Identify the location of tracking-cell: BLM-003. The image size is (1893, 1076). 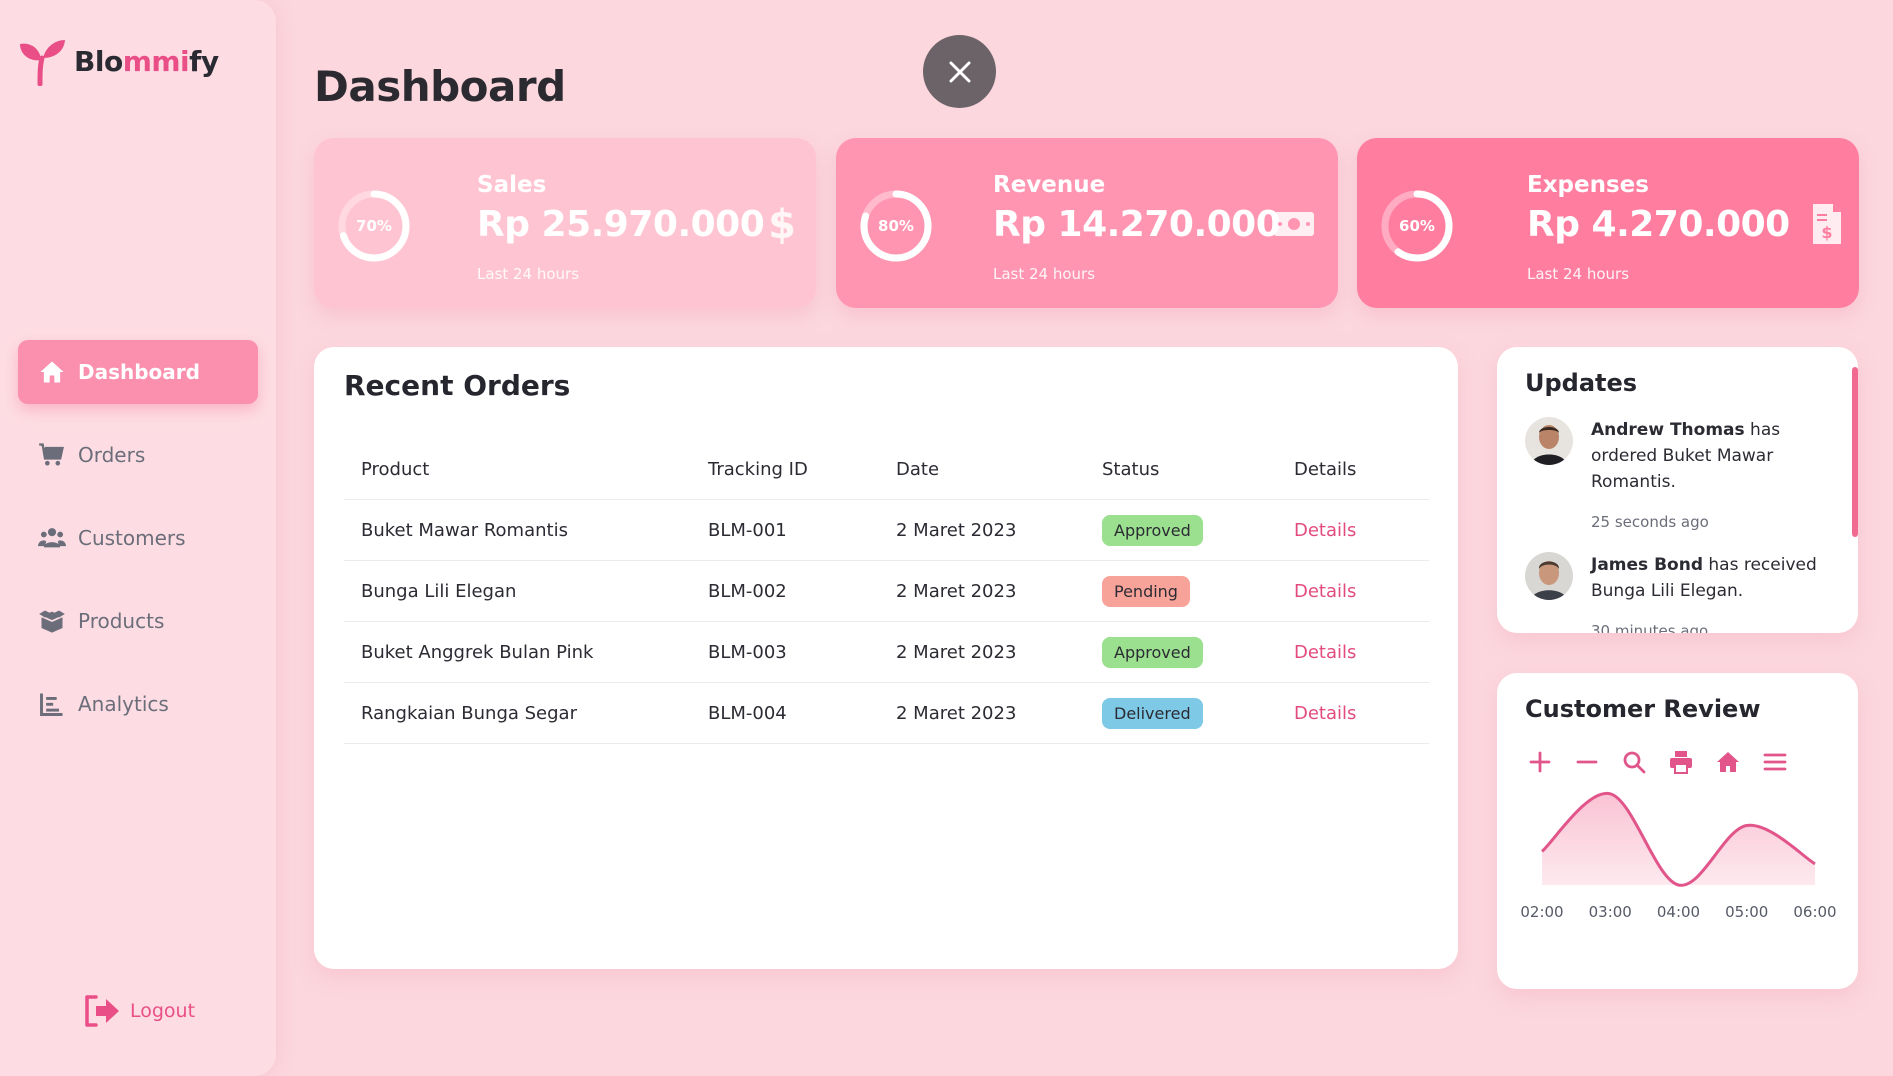
(747, 652).